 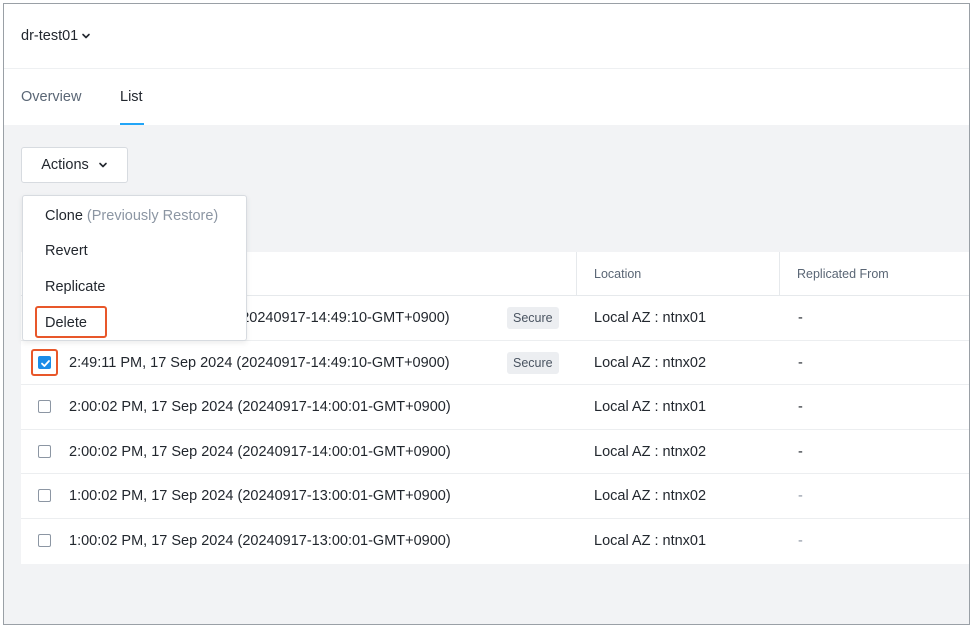 What do you see at coordinates (51, 97) in the screenshot?
I see `tab-overview: Overview` at bounding box center [51, 97].